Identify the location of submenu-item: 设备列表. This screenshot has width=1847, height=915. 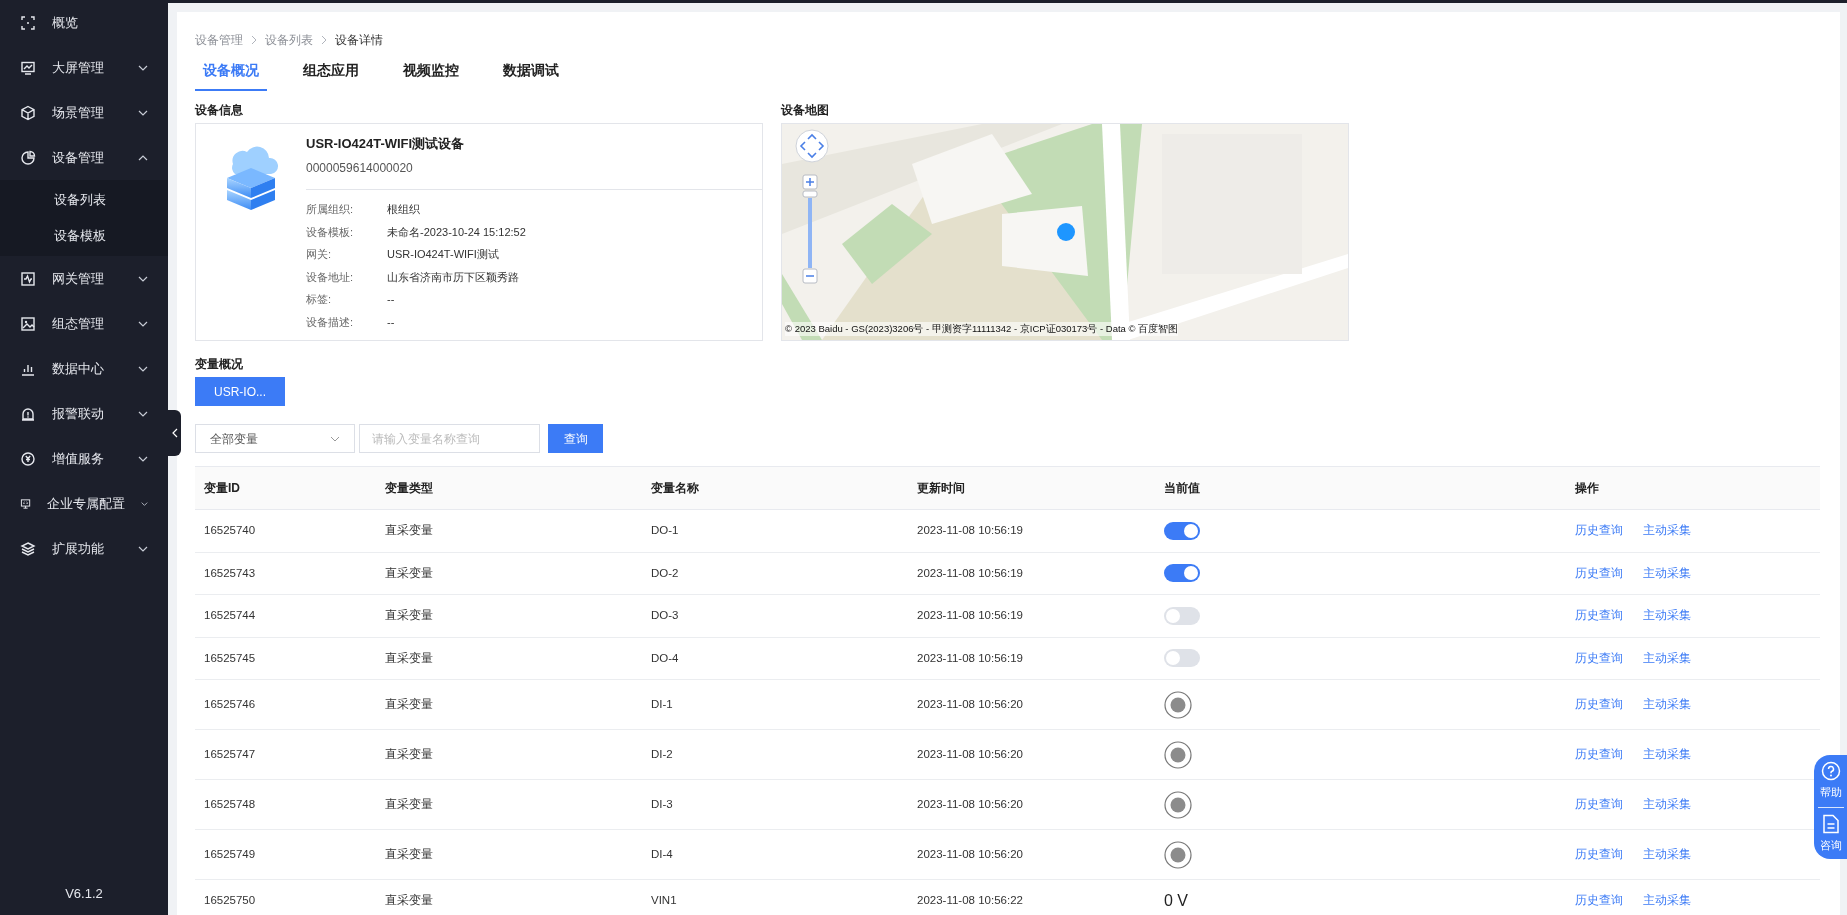
(84, 200).